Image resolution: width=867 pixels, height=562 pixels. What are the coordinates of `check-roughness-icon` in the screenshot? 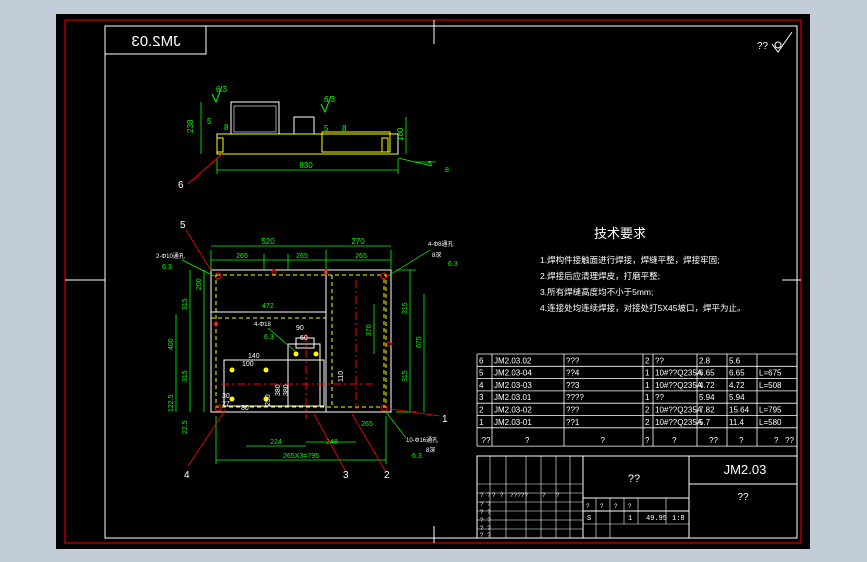 It's located at (782, 42).